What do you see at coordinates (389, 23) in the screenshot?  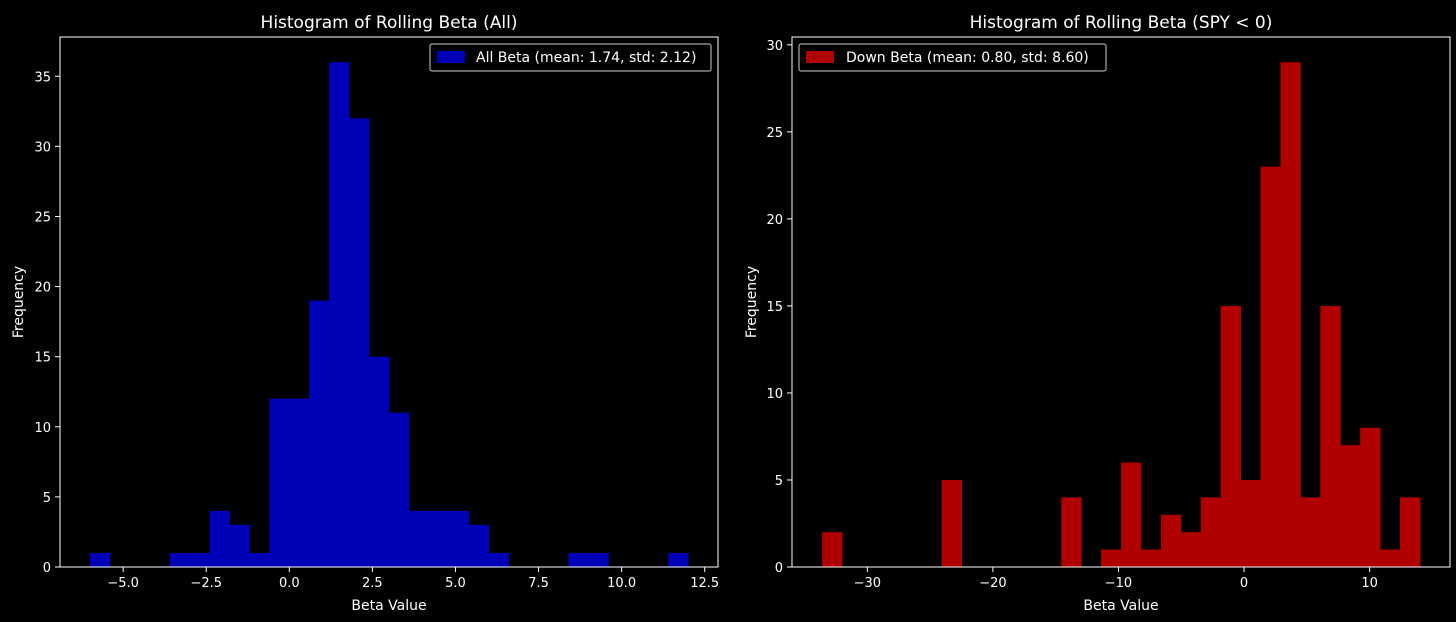 I see `chart-title: Histogram of Rolling Beta (All)` at bounding box center [389, 23].